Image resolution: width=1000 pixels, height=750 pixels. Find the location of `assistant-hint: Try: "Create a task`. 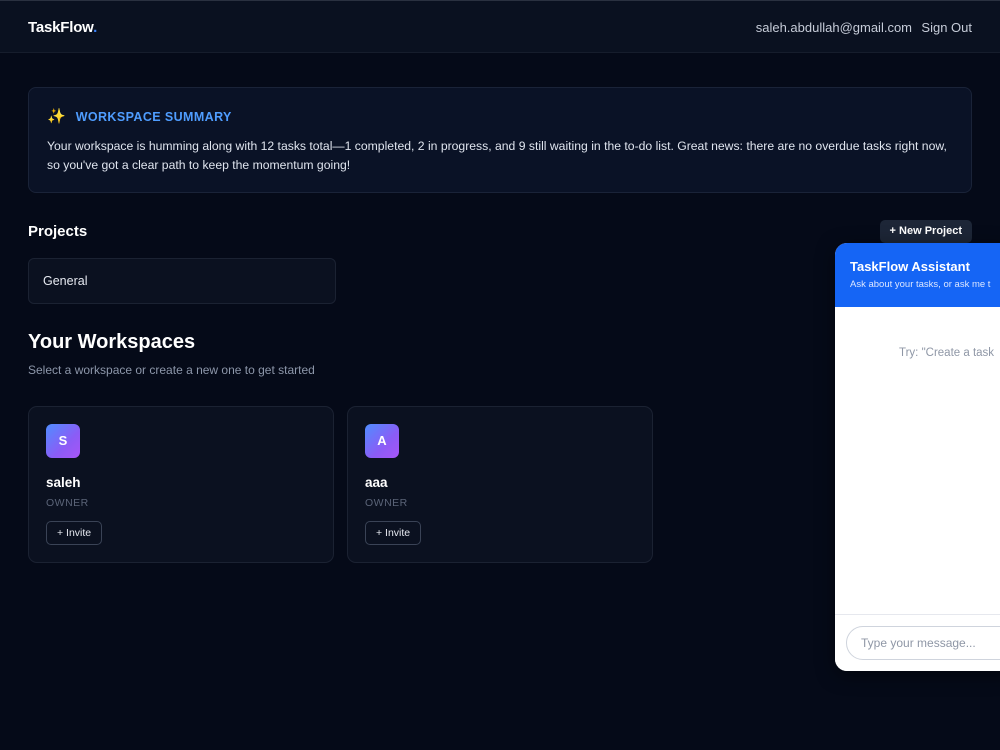

assistant-hint: Try: "Create a task is located at coordinates (947, 353).